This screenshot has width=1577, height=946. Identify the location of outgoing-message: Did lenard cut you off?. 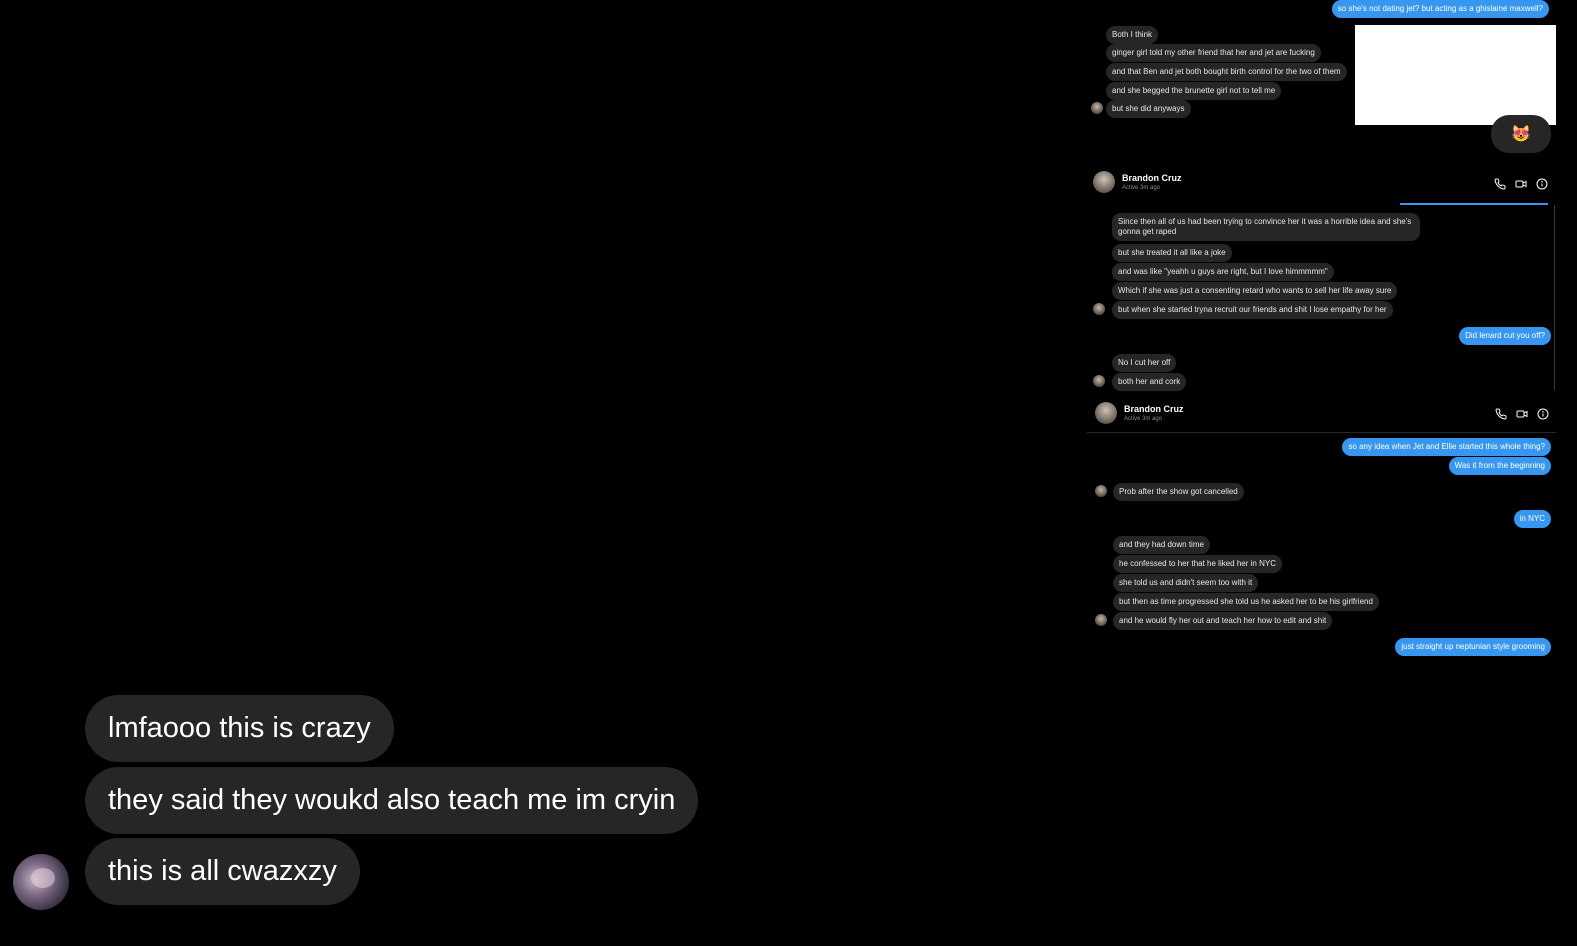
(1505, 336).